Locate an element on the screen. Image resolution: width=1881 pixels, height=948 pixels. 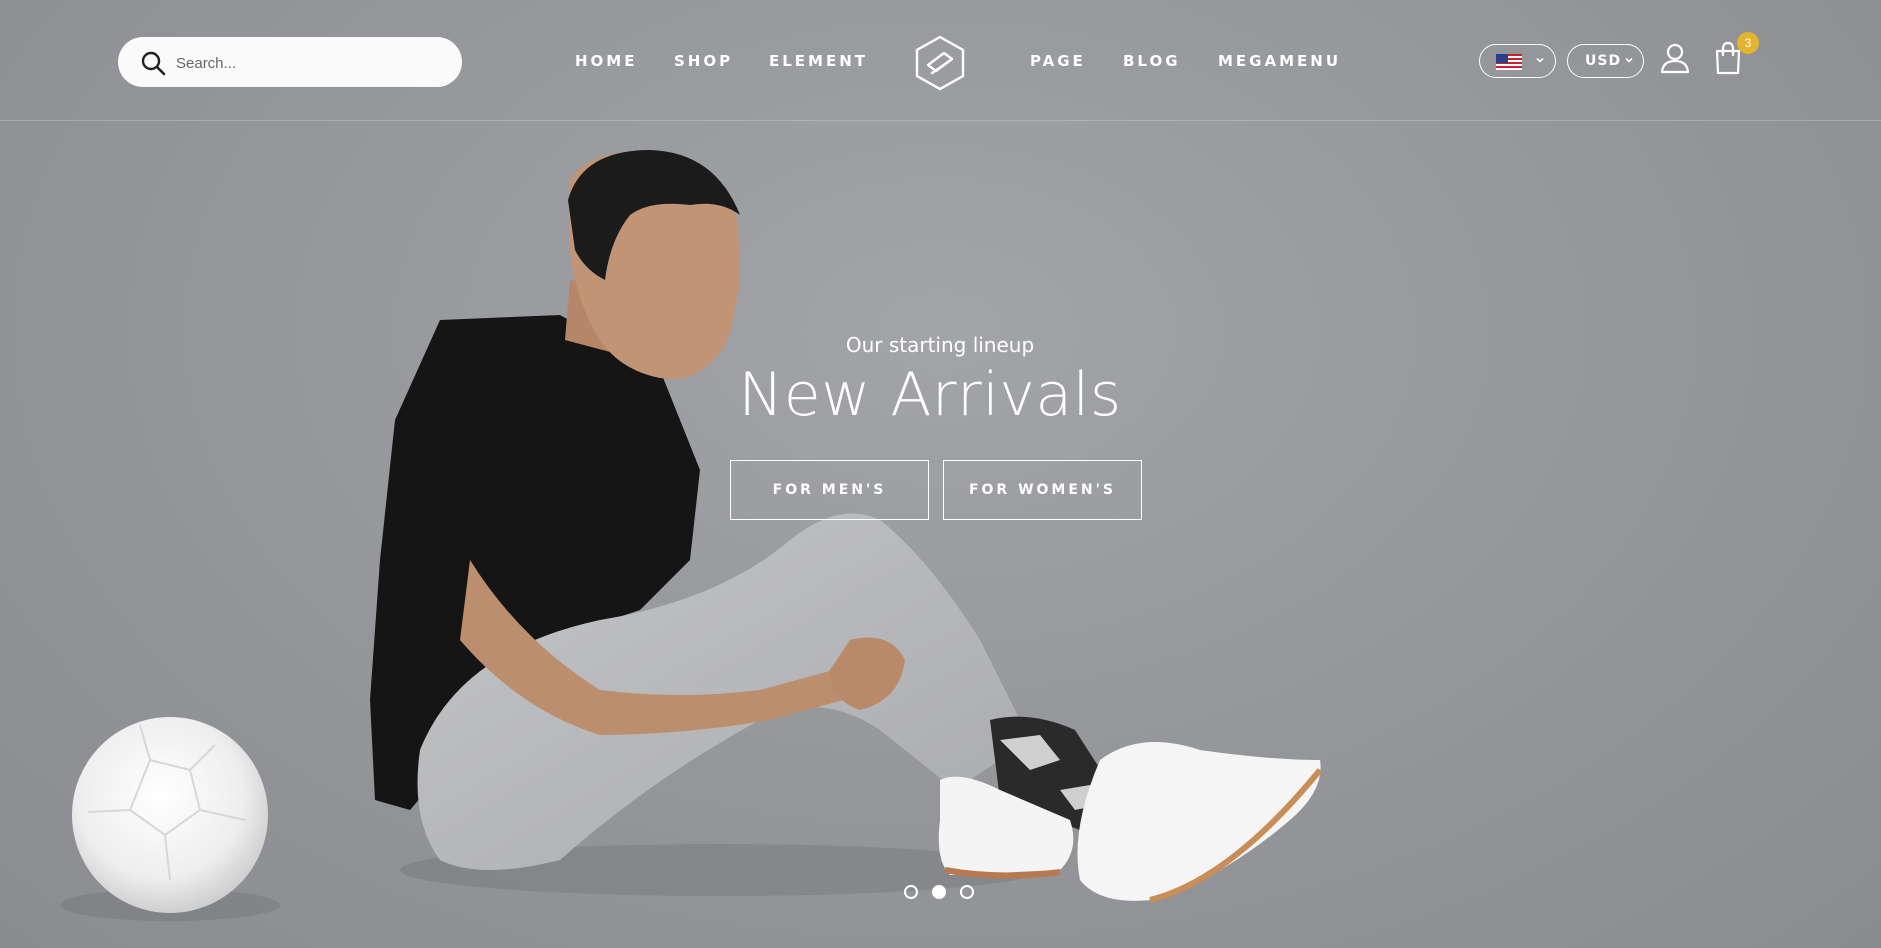
currency-label: USD is located at coordinates (1603, 61).